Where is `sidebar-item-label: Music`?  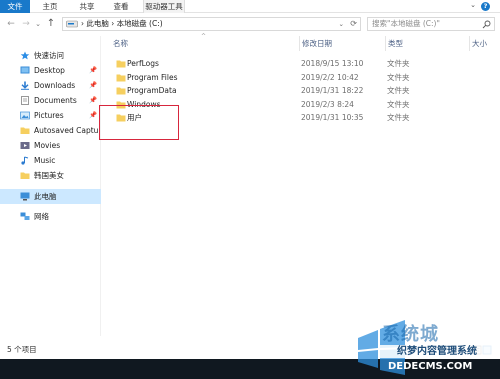 sidebar-item-label: Music is located at coordinates (45, 160).